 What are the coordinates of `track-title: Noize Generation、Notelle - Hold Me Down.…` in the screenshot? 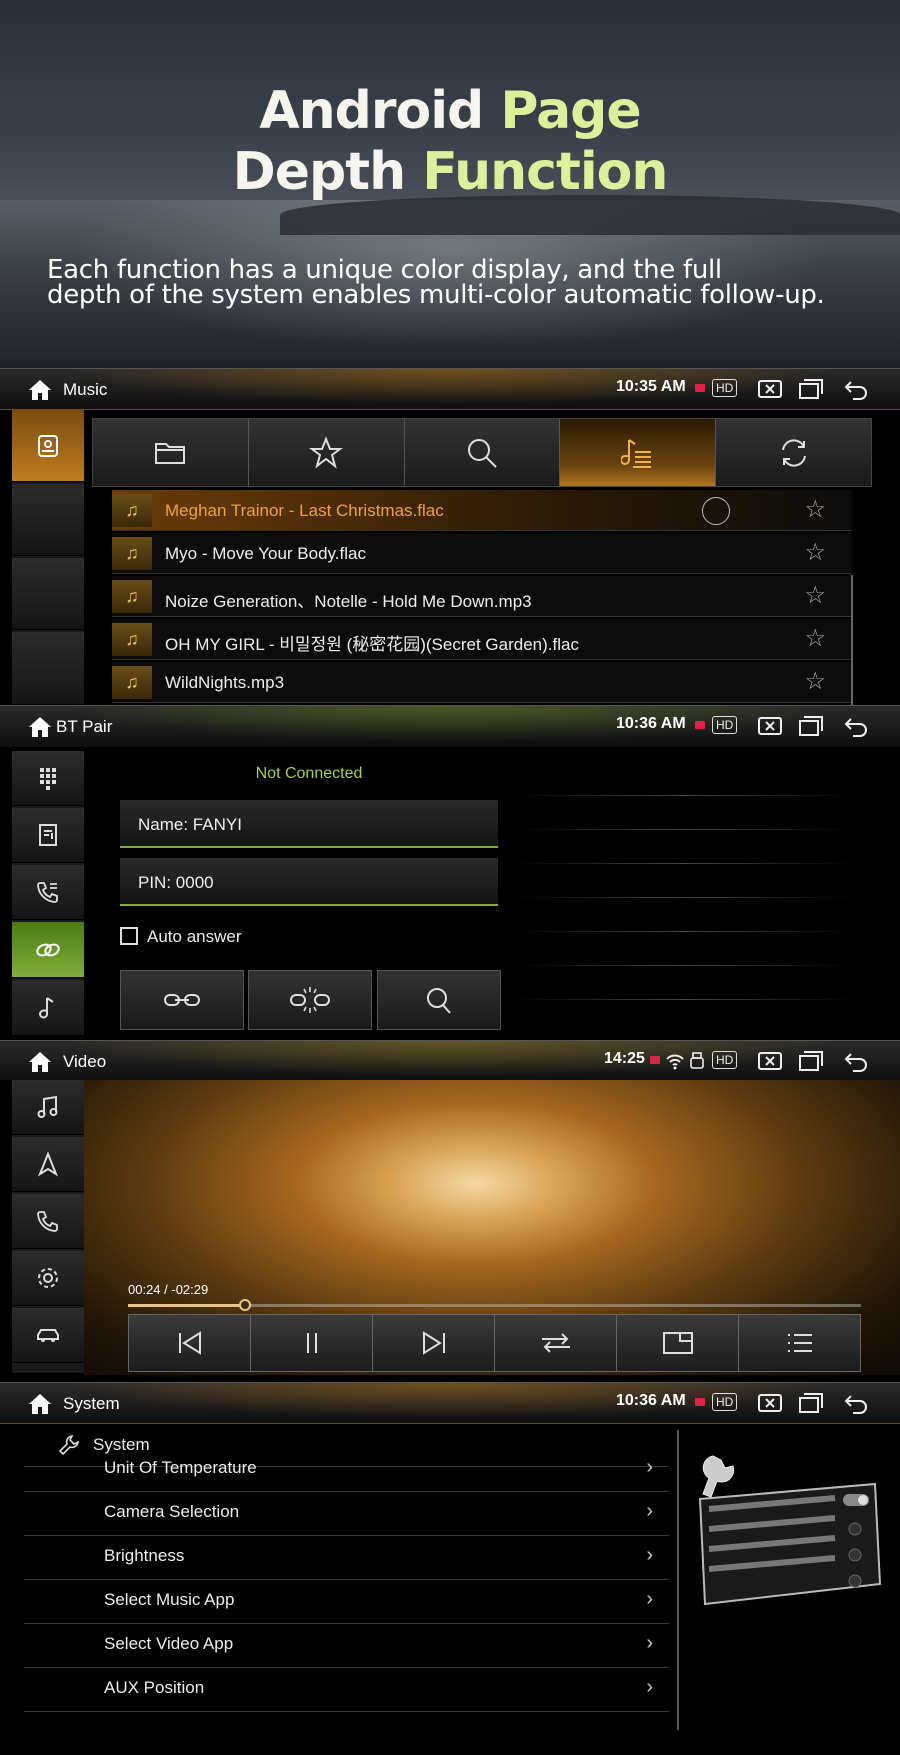 It's located at (348, 601).